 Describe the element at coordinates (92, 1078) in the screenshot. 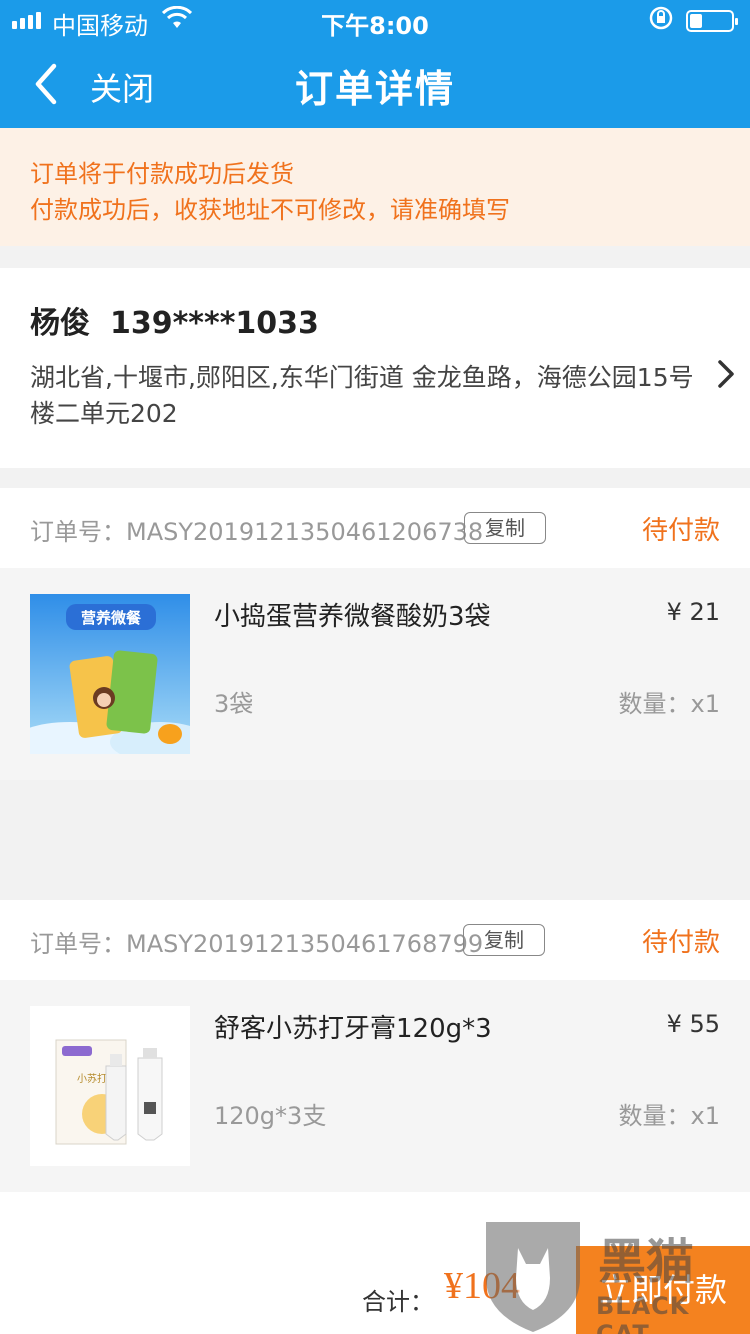

I see `thumb-label: 小苏打` at that location.